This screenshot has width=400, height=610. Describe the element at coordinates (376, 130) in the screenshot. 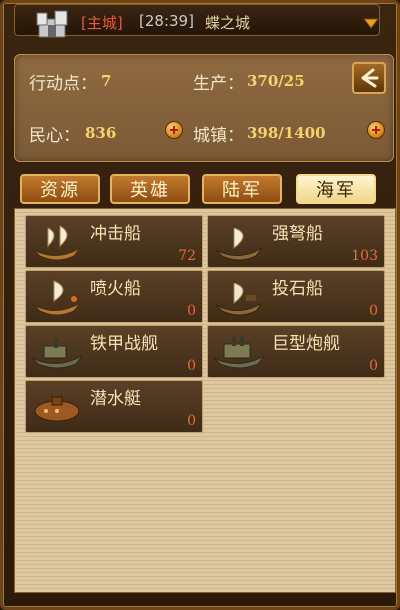

I see `towns-plus-icon` at that location.